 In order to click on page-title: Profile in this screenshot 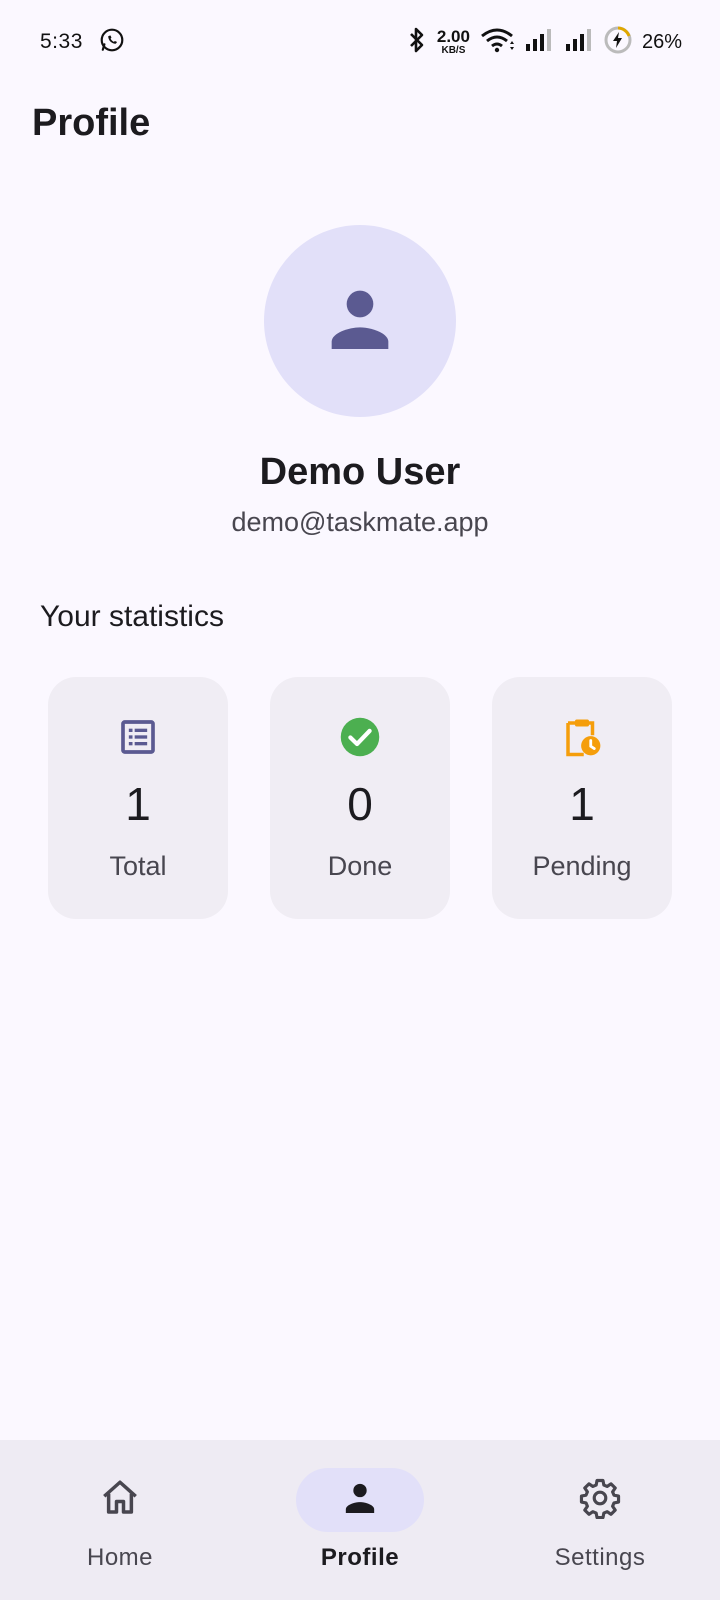, I will do `click(91, 123)`.